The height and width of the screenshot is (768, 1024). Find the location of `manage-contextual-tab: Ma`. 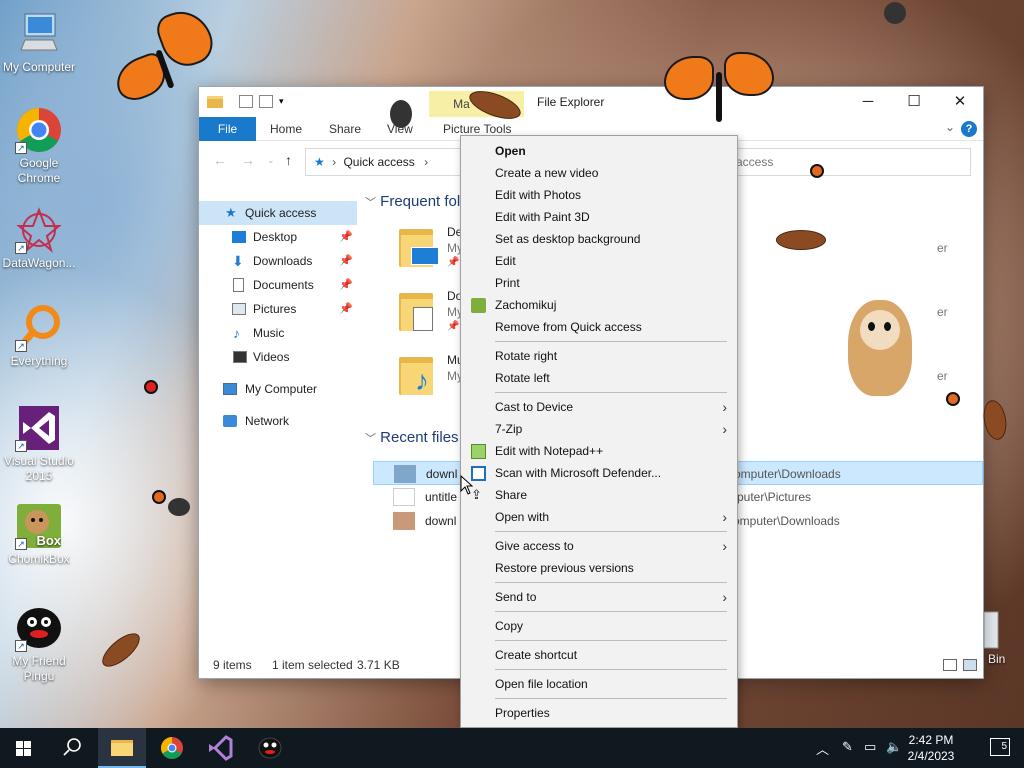

manage-contextual-tab: Ma is located at coordinates (476, 104).